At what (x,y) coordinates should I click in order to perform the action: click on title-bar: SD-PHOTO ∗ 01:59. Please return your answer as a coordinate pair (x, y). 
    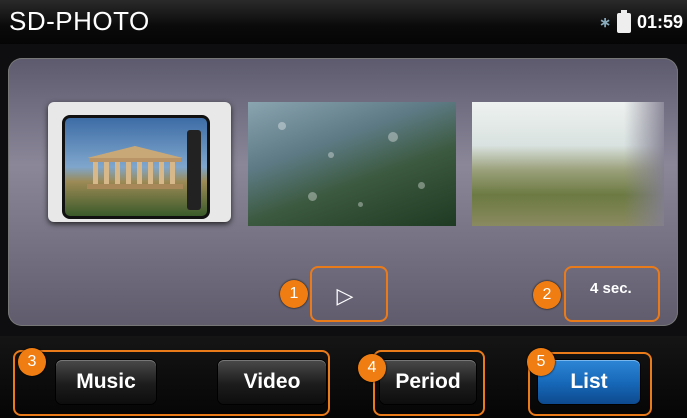
    Looking at the image, I should click on (343, 22).